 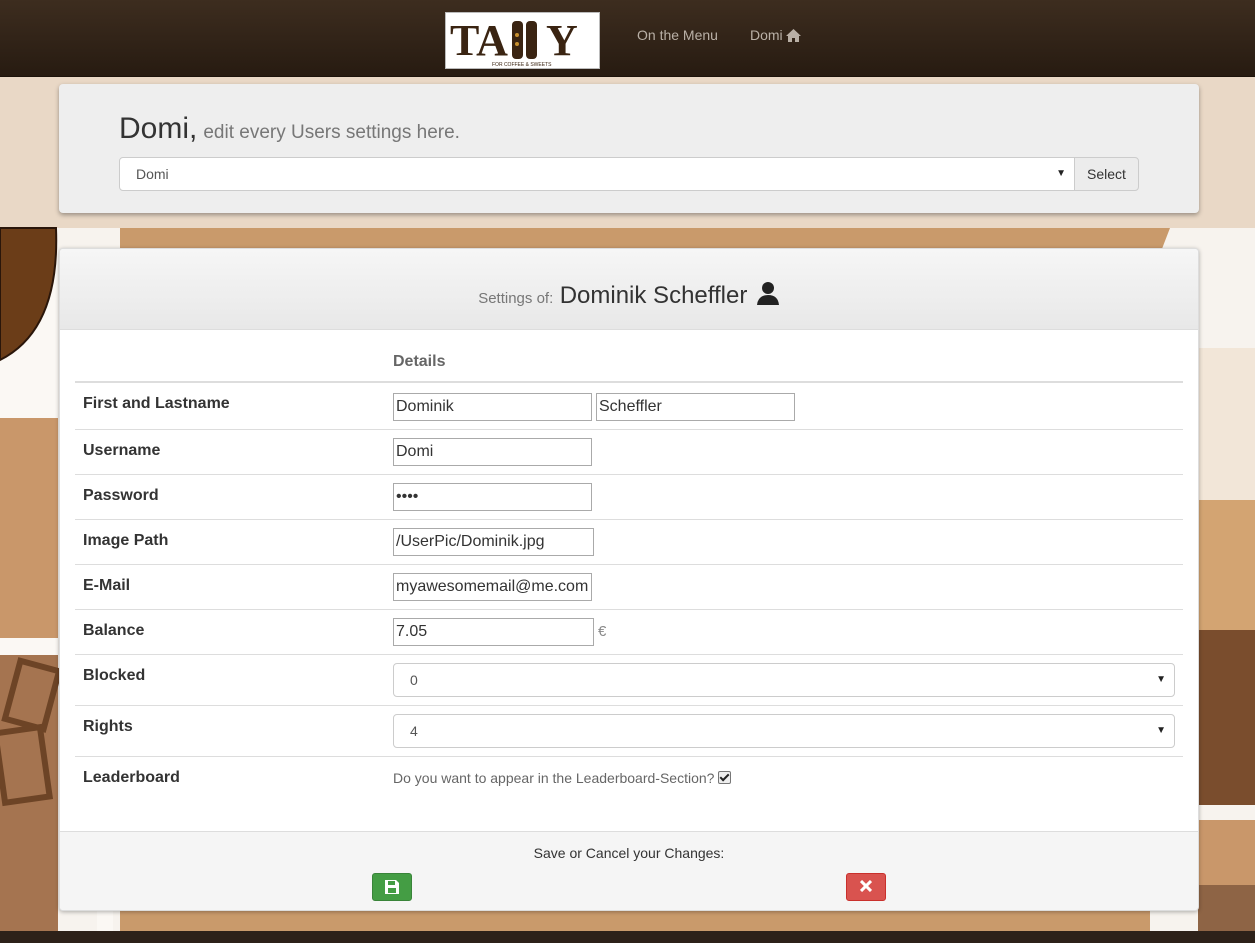 What do you see at coordinates (493, 542) in the screenshot?
I see `image-path-input` at bounding box center [493, 542].